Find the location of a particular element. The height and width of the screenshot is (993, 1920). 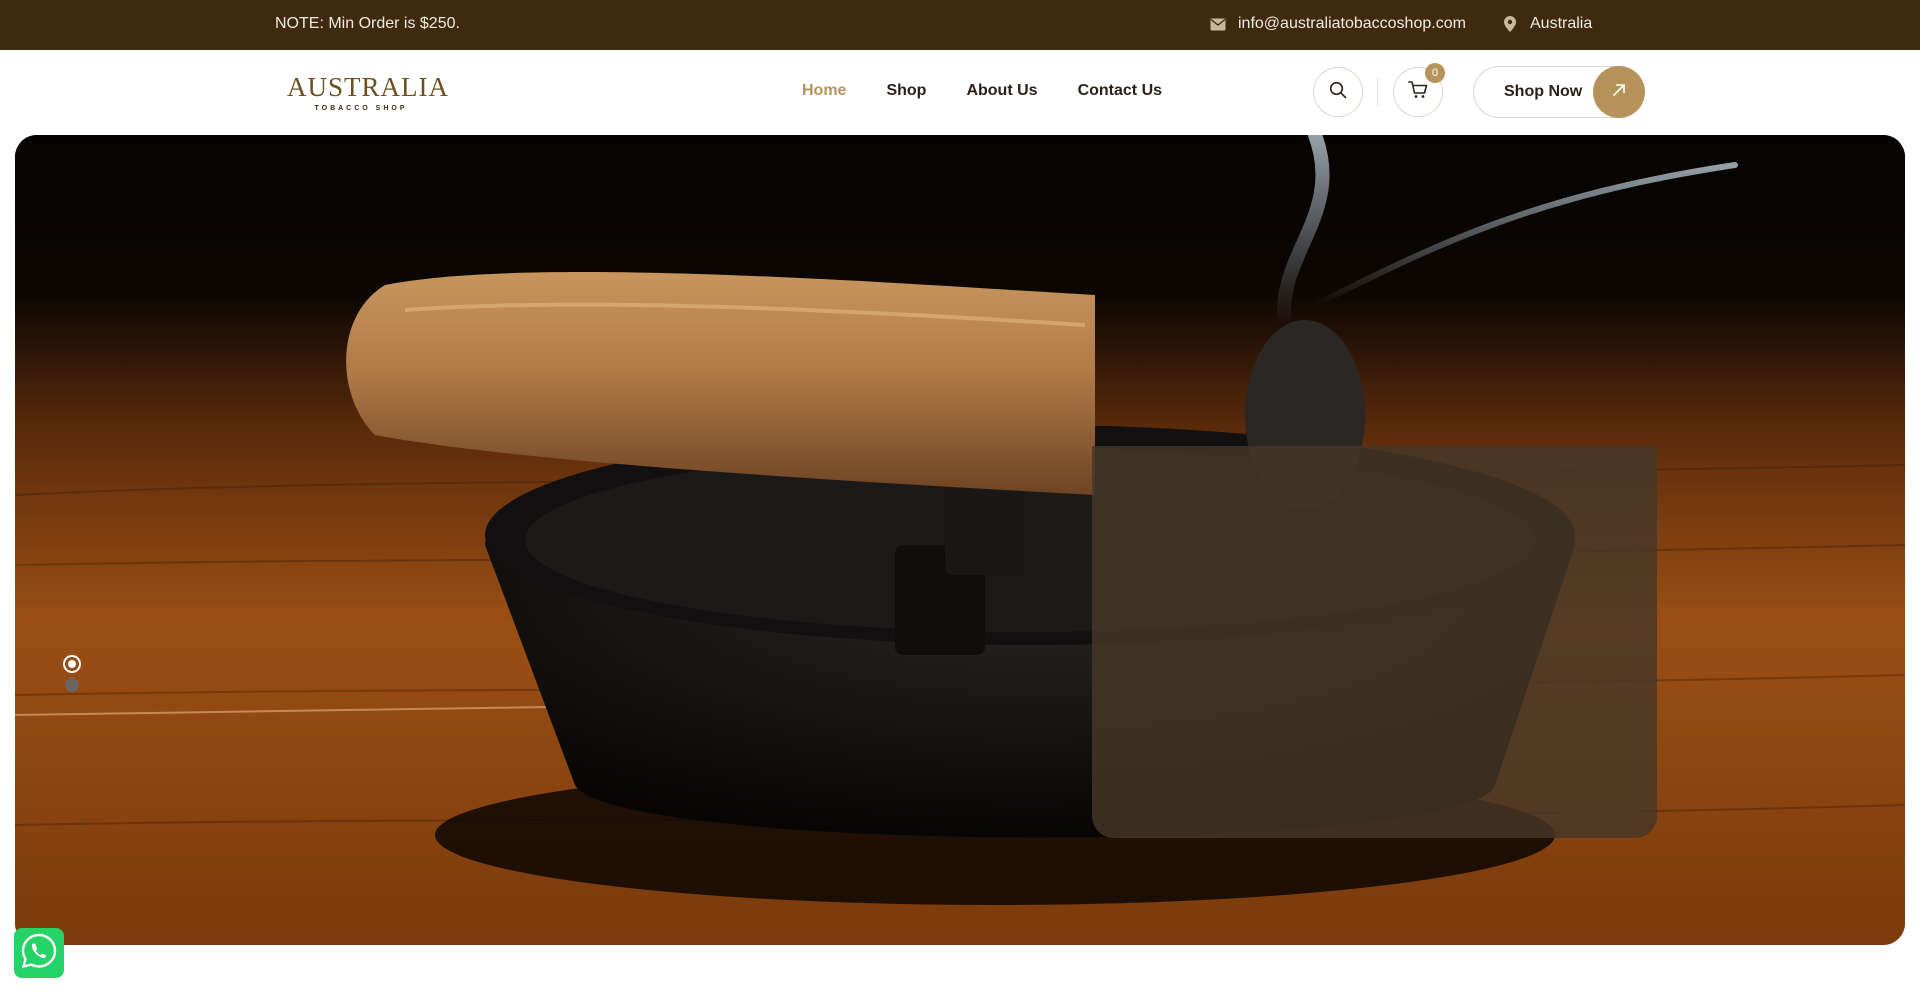

nav-item-shop: Shop is located at coordinates (906, 91).